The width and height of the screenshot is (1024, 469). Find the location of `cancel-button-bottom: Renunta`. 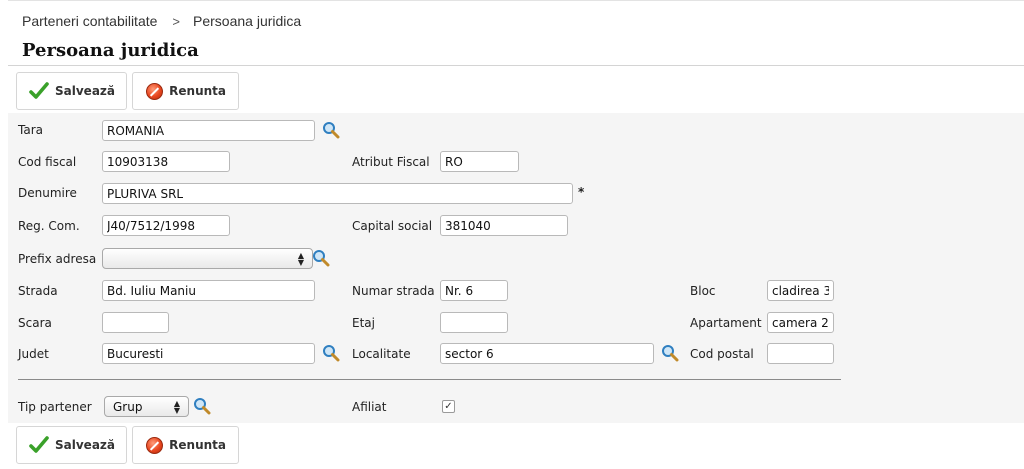

cancel-button-bottom: Renunta is located at coordinates (185, 445).